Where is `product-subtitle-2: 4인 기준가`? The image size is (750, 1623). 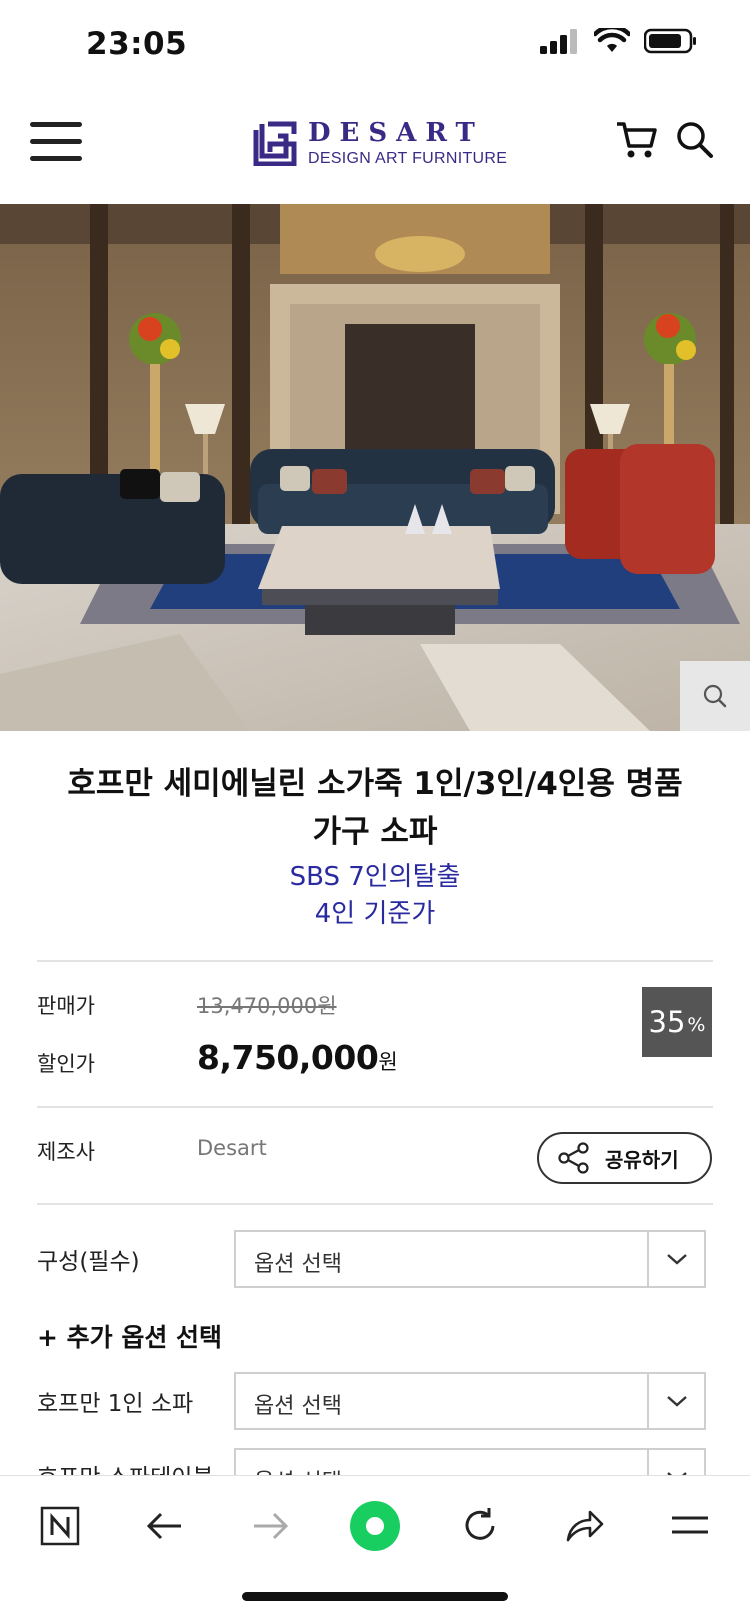
product-subtitle-2: 4인 기준가 is located at coordinates (375, 914).